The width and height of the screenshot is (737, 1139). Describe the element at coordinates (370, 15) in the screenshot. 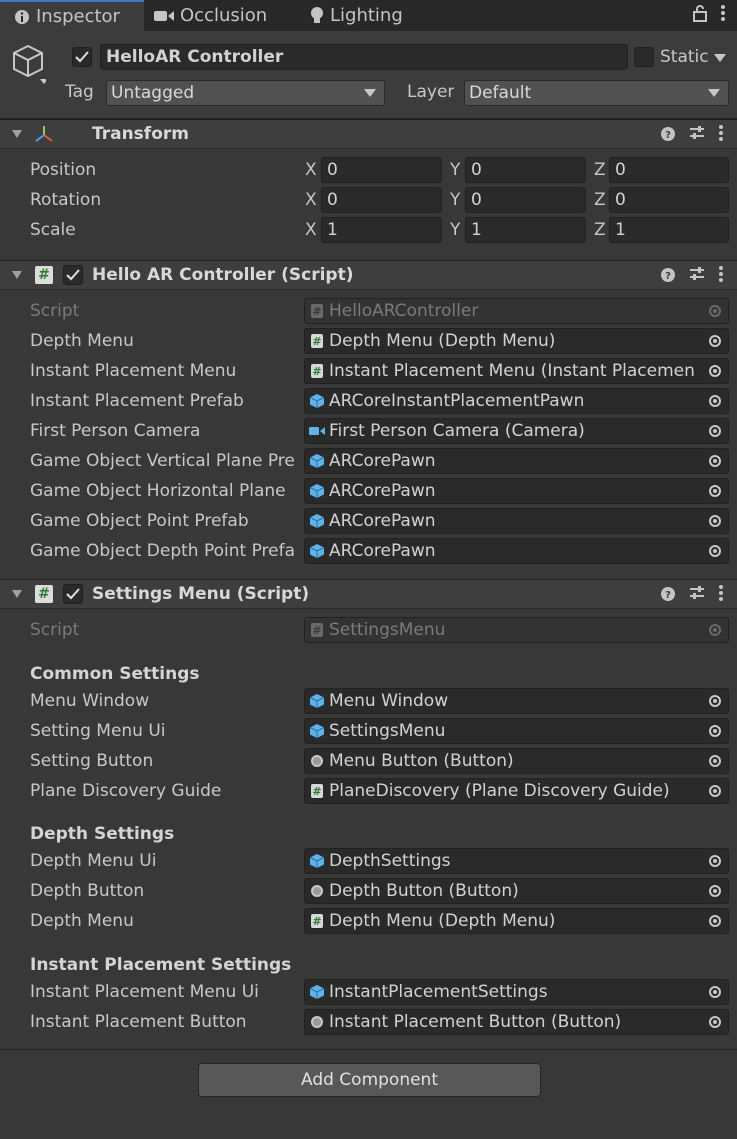

I see `tab-lighting: Lighting` at that location.